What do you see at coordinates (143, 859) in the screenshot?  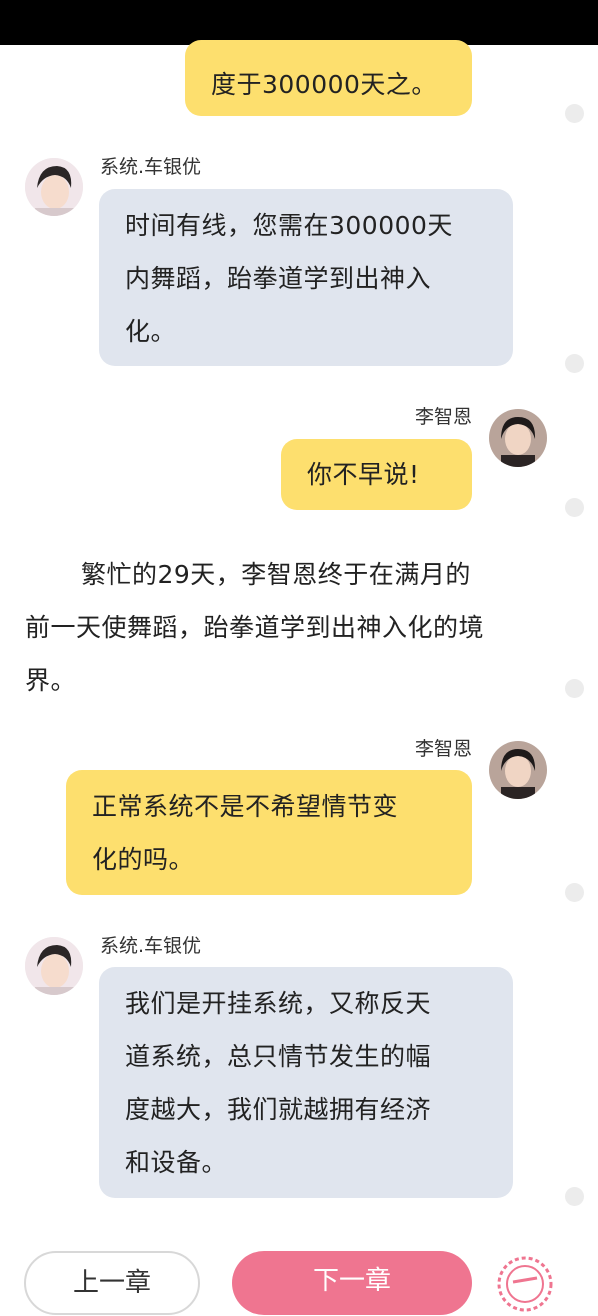 I see `message-line: 化的吗。` at bounding box center [143, 859].